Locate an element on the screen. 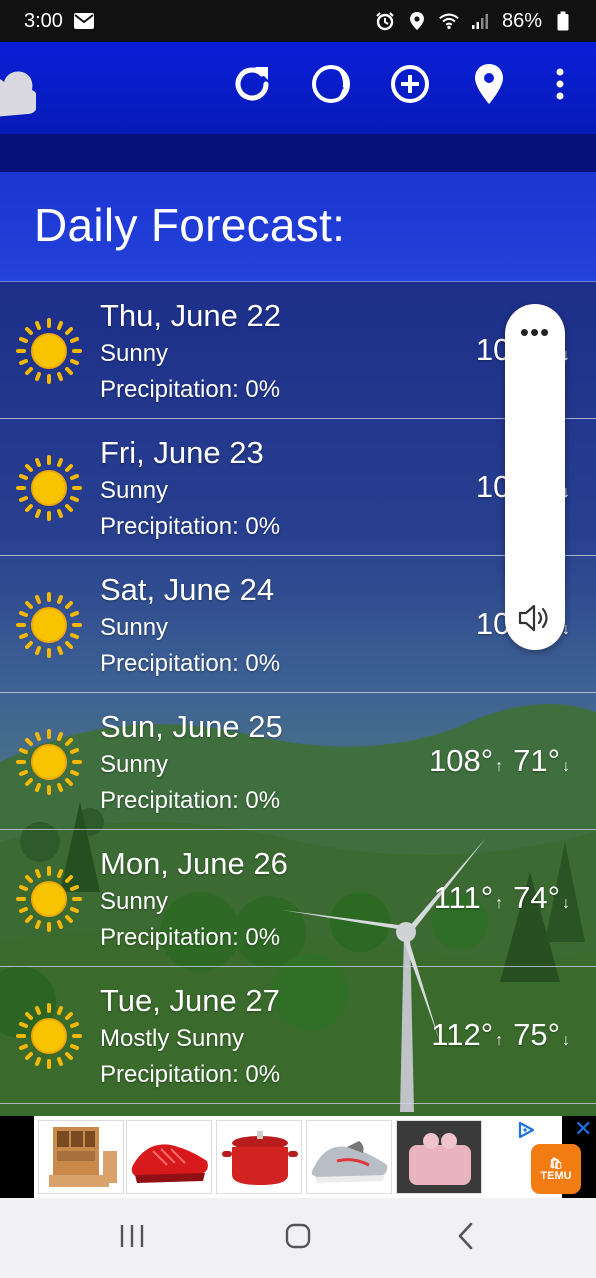 The height and width of the screenshot is (1278, 596). back-icon is located at coordinates (466, 1238).